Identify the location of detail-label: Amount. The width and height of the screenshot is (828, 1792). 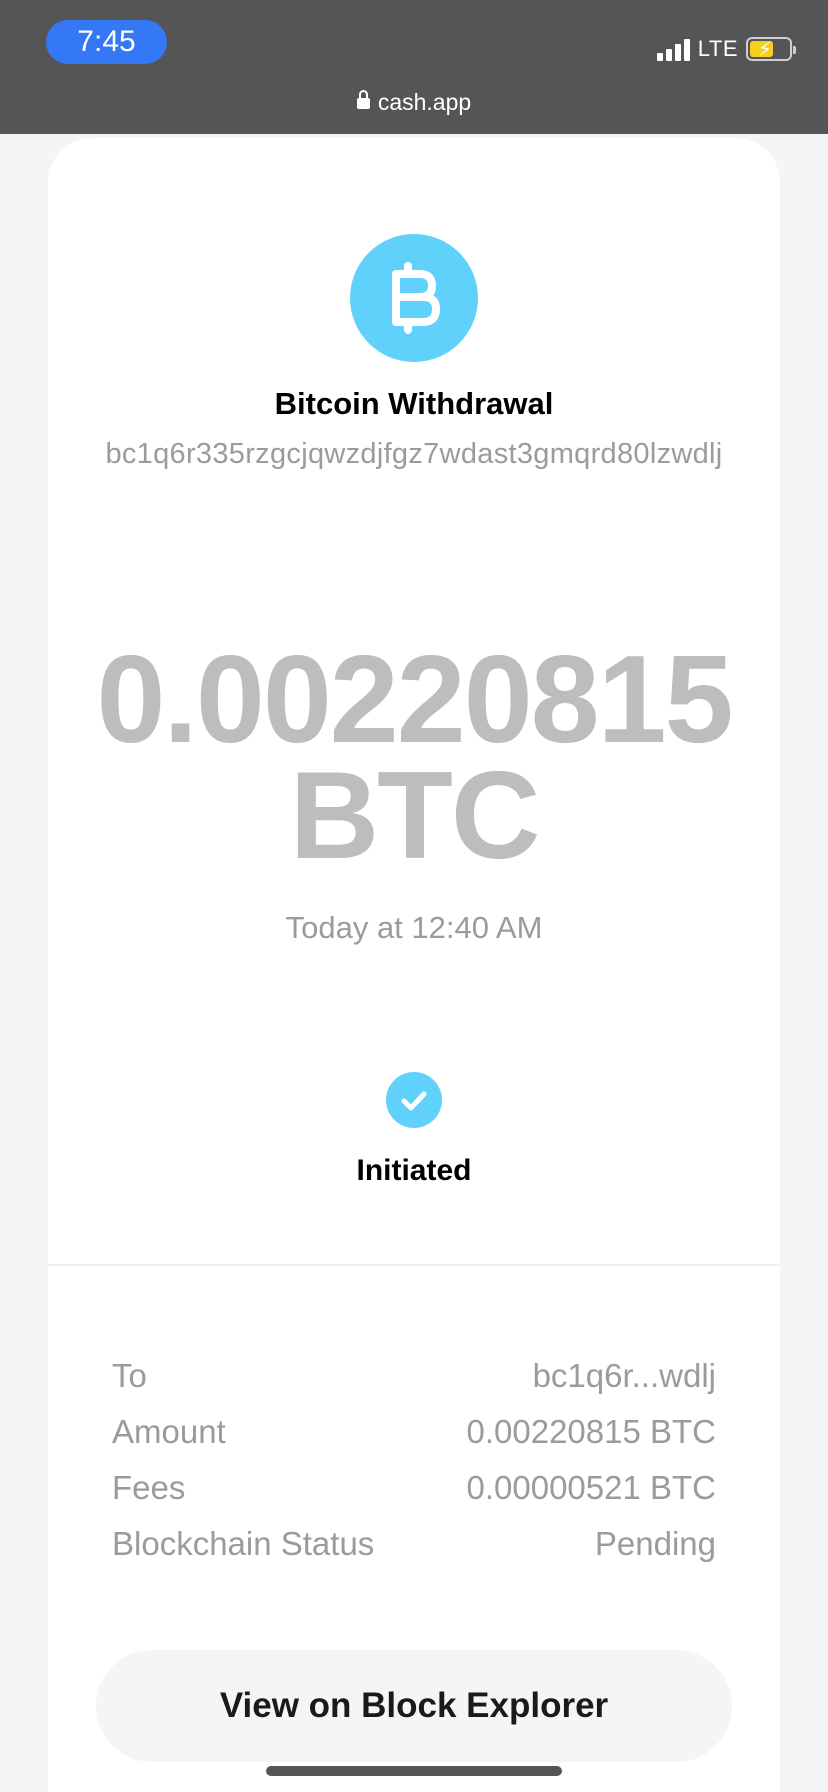
(169, 1431).